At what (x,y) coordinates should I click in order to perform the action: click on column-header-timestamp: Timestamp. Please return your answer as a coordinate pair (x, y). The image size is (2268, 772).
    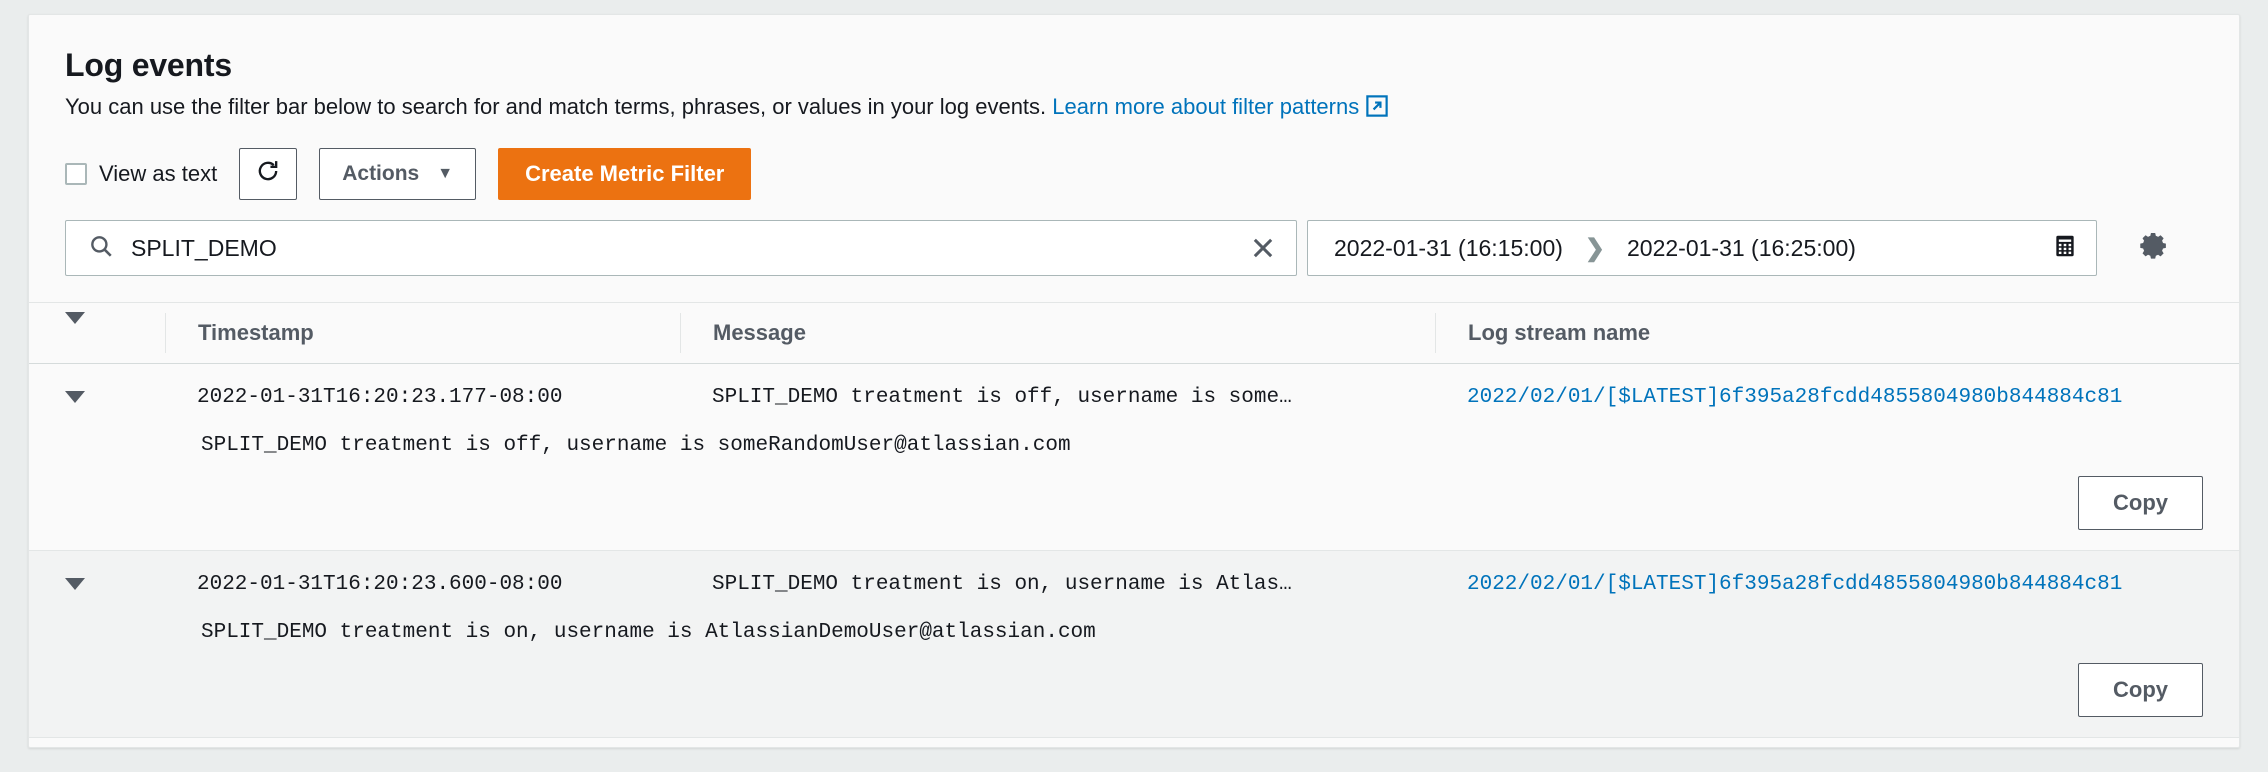
    Looking at the image, I should click on (422, 333).